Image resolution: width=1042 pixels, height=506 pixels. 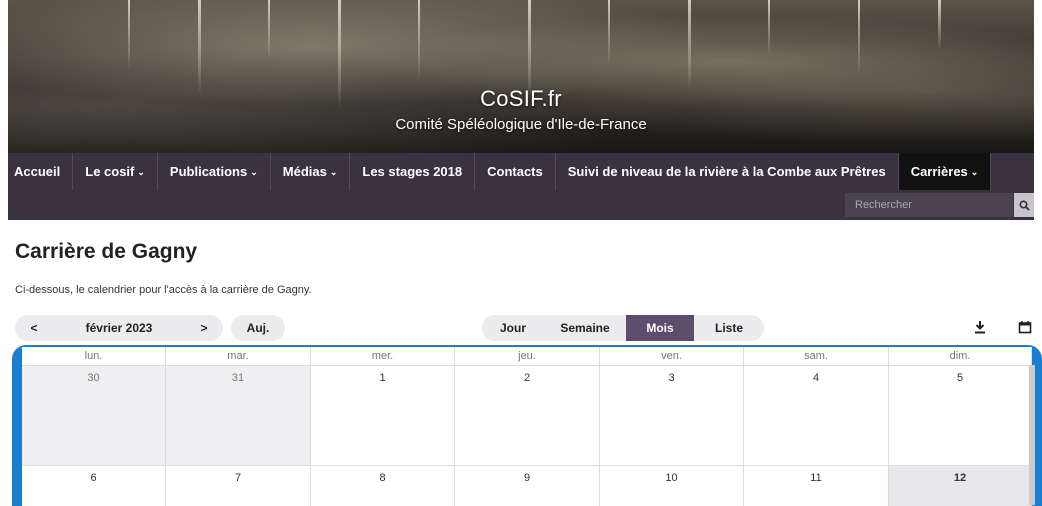 I want to click on month-navigator: < février 2023 >, so click(x=119, y=328).